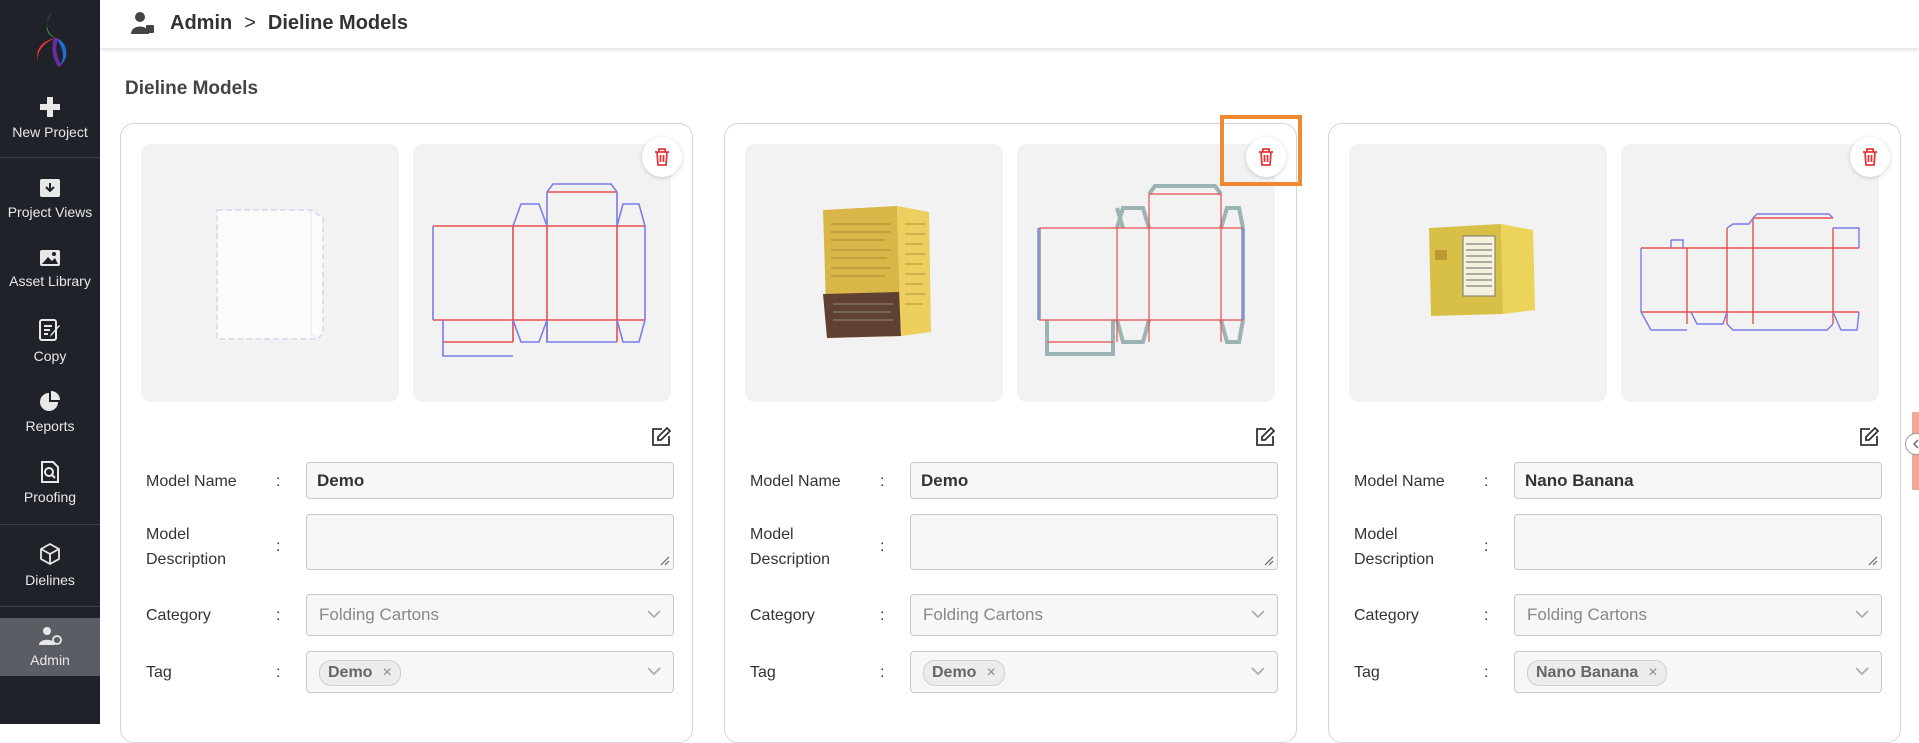  What do you see at coordinates (1698, 480) in the screenshot?
I see `model-name-input: Nano Banana` at bounding box center [1698, 480].